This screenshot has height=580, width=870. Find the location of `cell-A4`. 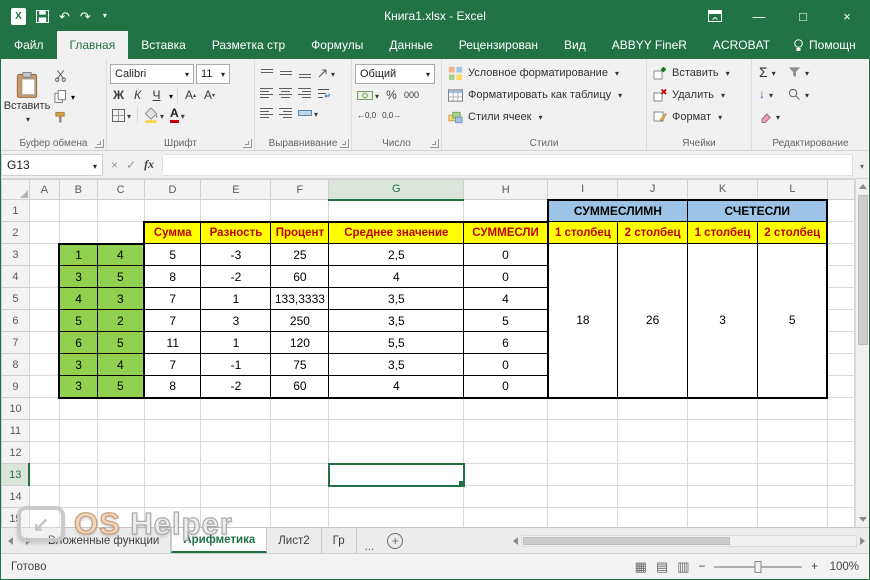

cell-A4 is located at coordinates (44, 276).